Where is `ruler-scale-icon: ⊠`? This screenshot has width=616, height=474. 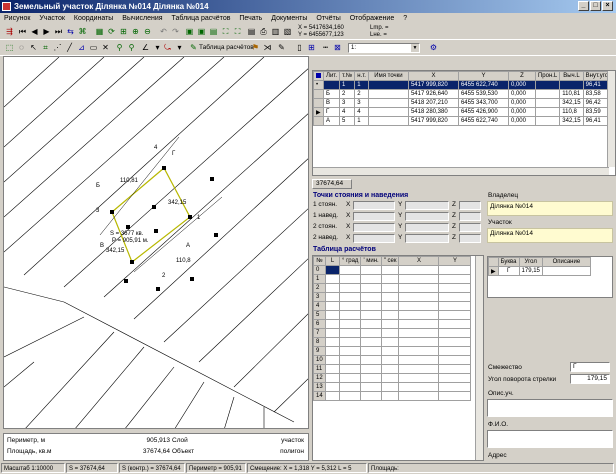
ruler-scale-icon: ⊠ is located at coordinates (337, 47).